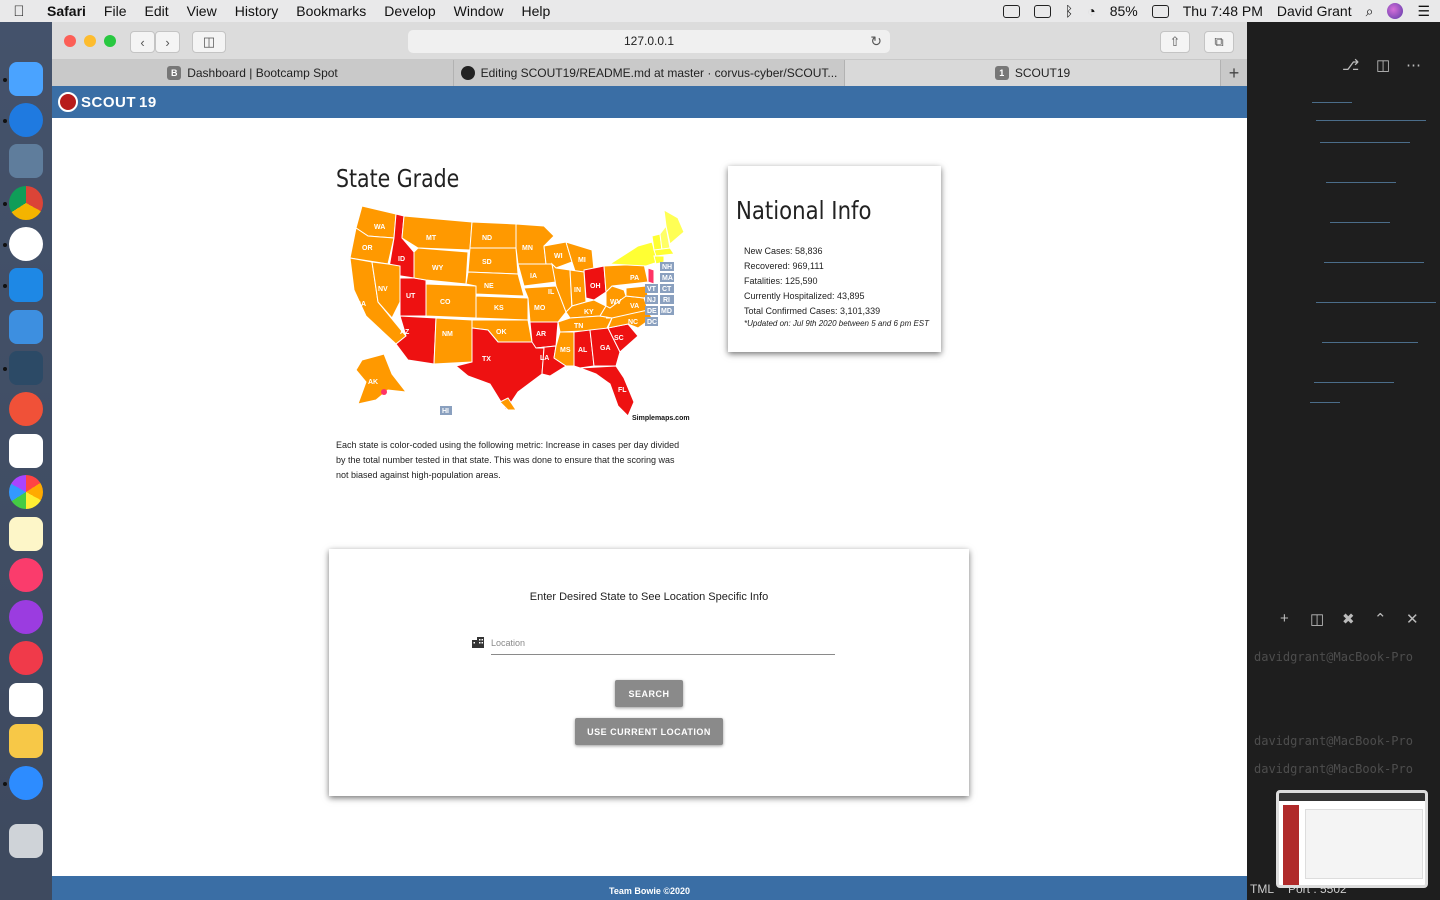 The height and width of the screenshot is (900, 1440). Describe the element at coordinates (115, 11) in the screenshot. I see `menu-file: File` at that location.